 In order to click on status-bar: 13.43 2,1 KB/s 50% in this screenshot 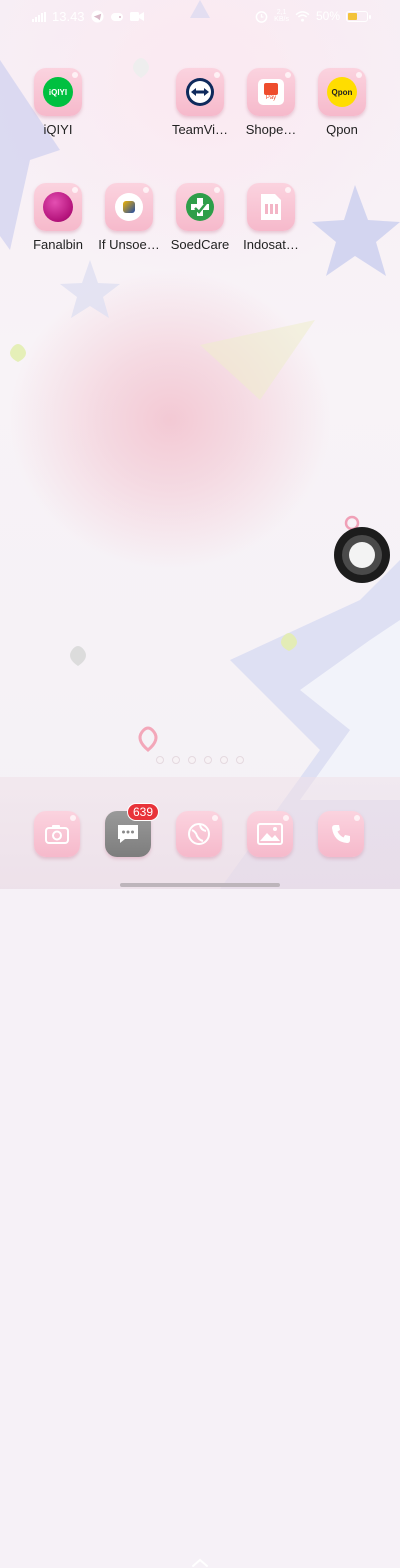, I will do `click(200, 17)`.